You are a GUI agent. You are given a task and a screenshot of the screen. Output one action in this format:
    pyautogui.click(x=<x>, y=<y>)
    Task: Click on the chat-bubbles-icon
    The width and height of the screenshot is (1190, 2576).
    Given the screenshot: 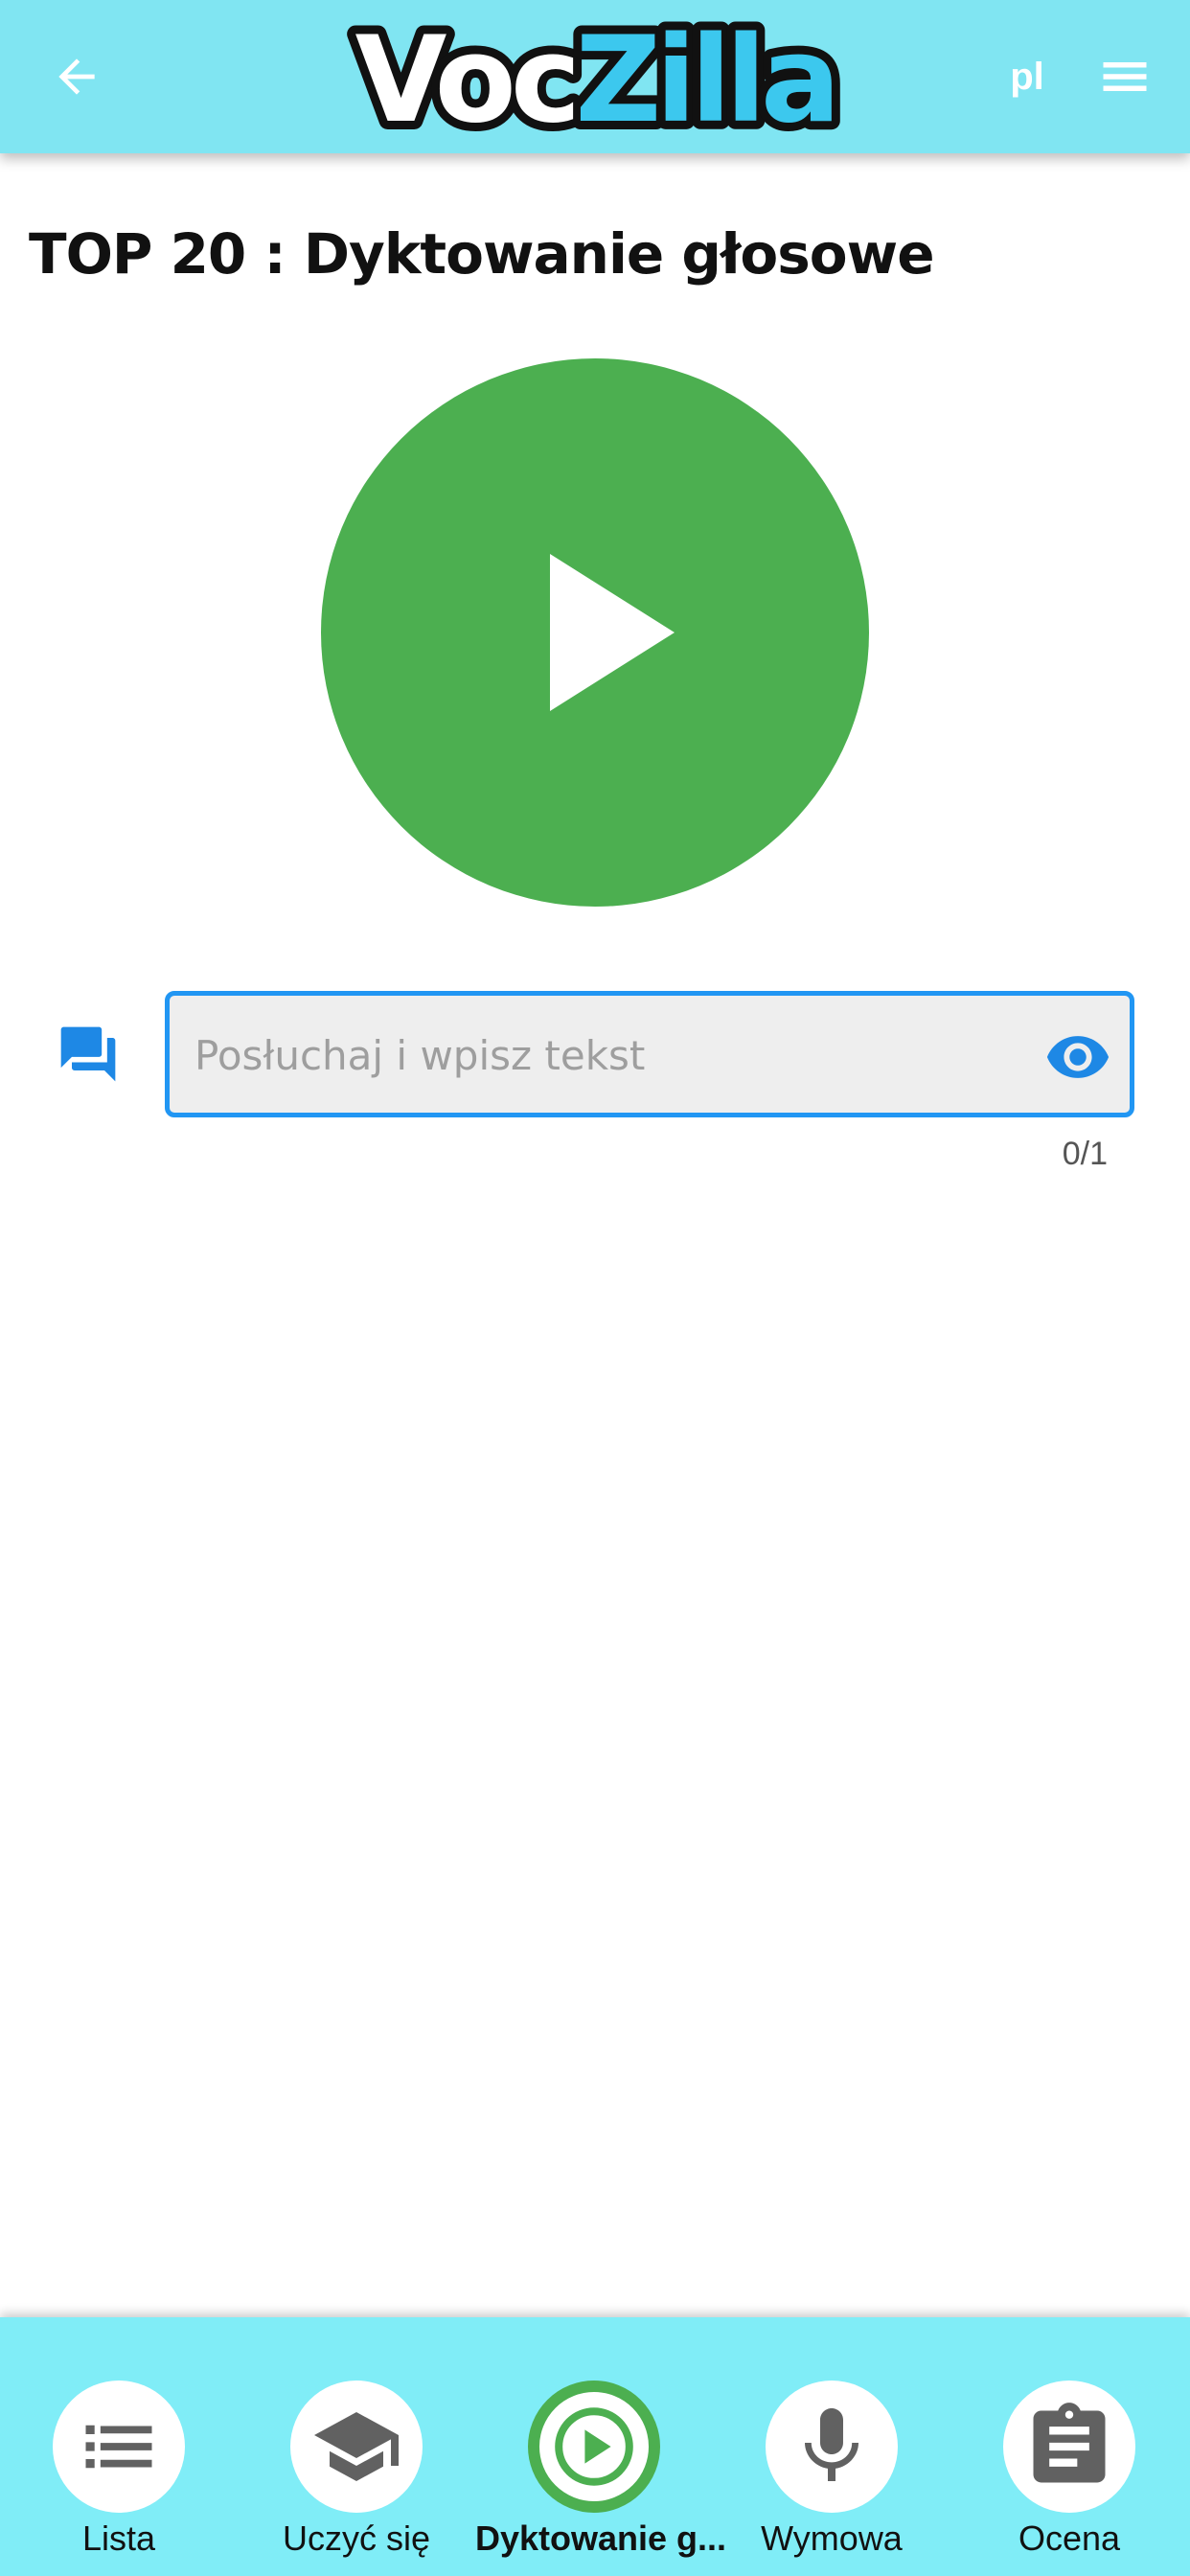 What is the action you would take?
    pyautogui.click(x=88, y=1054)
    